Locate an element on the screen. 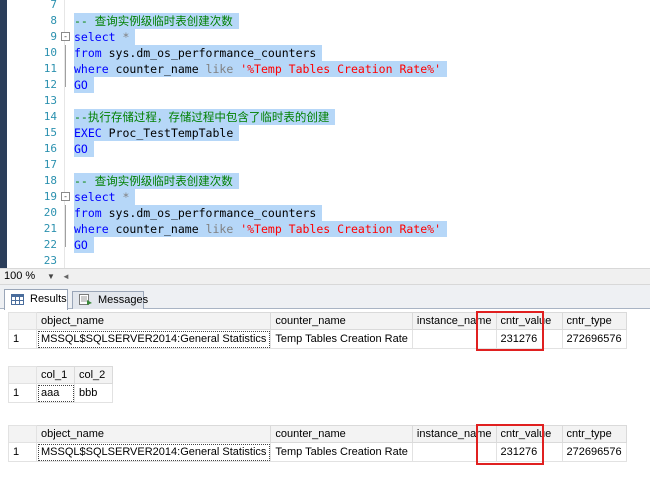 The image size is (650, 498). code-line: 15 EXEC Proc_TestTempTable is located at coordinates (325, 133).